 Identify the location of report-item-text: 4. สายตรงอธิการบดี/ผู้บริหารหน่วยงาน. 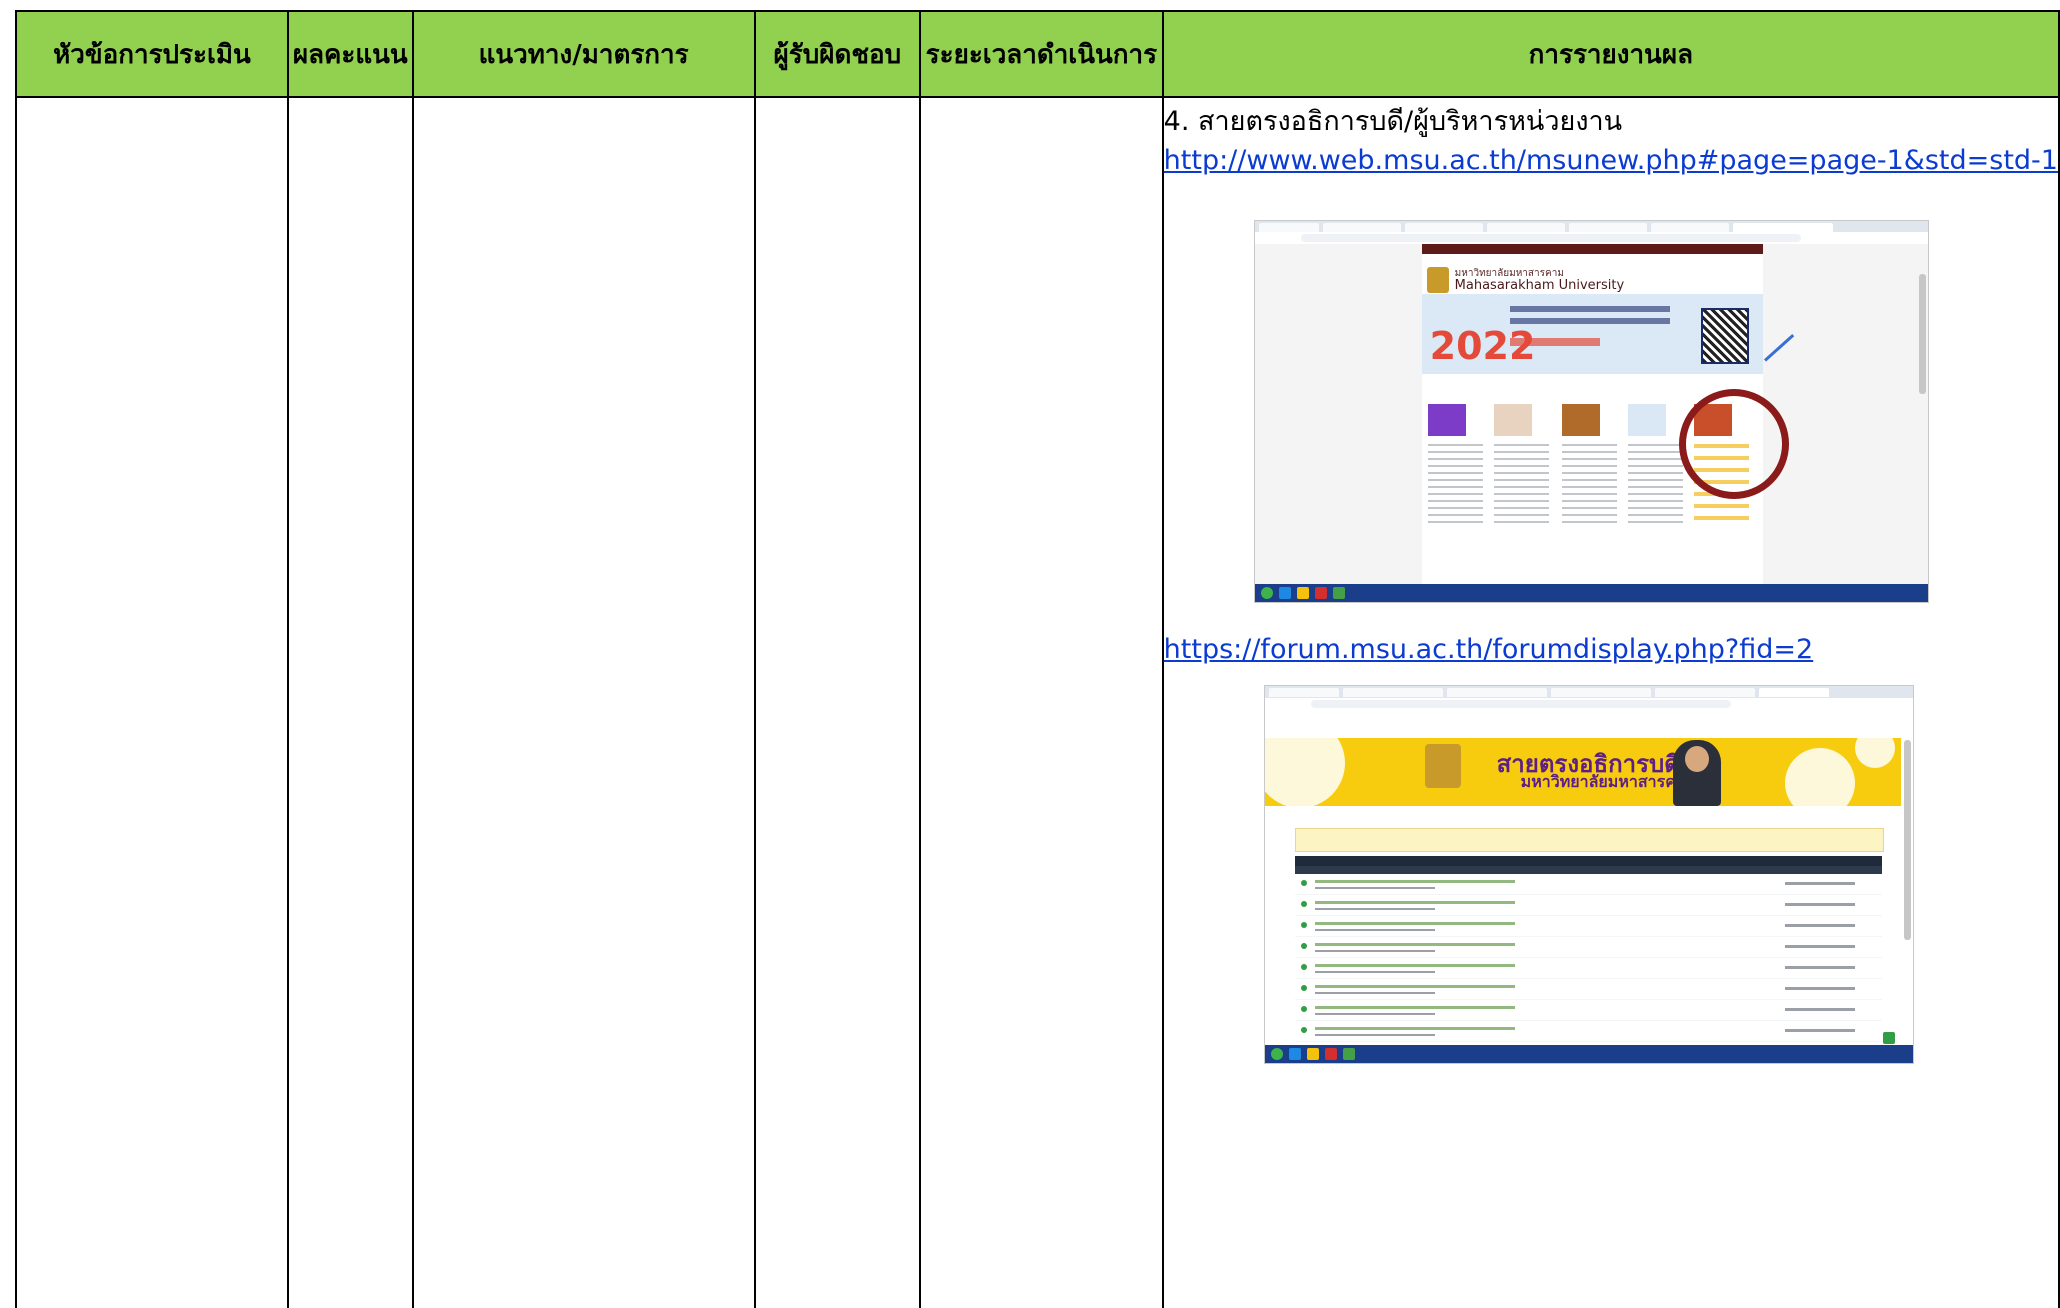
(1393, 121).